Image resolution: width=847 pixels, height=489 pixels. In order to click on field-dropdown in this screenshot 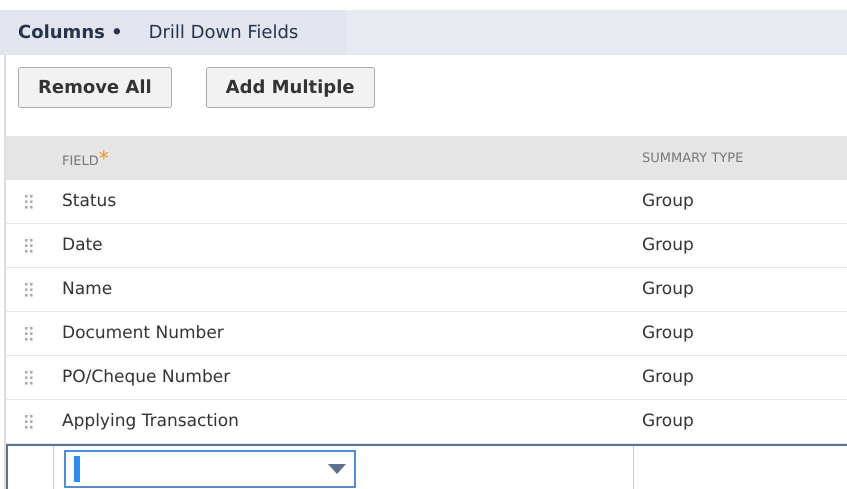, I will do `click(210, 469)`.